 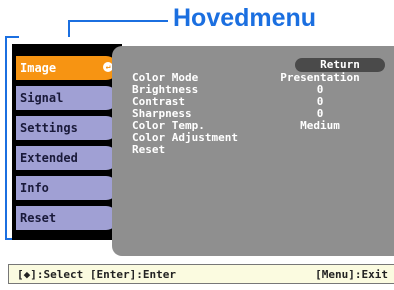 I want to click on page-title: Hovedmenu, so click(x=245, y=18).